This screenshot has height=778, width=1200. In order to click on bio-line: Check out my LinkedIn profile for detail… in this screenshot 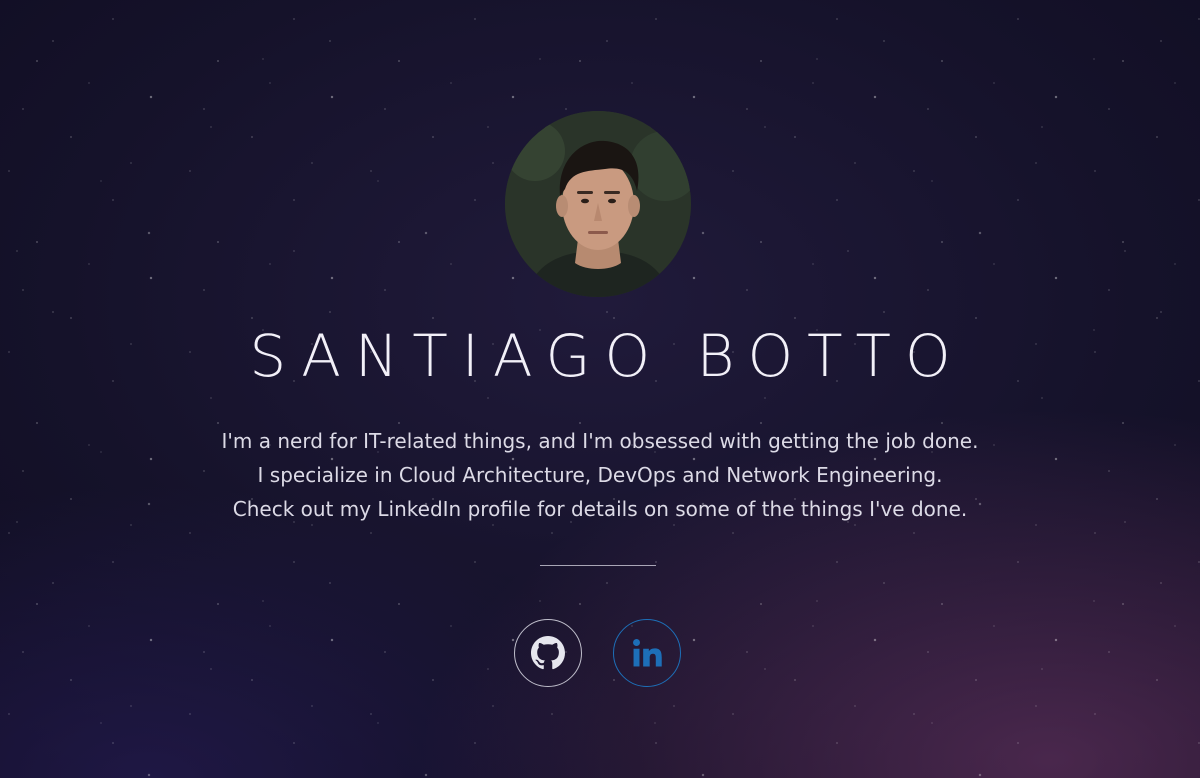, I will do `click(600, 509)`.